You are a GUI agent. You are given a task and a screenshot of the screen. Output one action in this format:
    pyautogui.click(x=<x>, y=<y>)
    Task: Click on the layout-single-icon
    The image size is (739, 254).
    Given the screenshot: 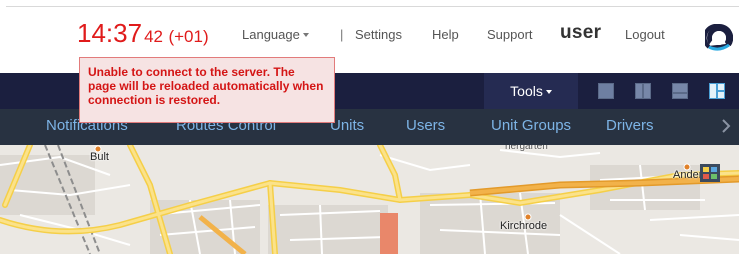 What is the action you would take?
    pyautogui.click(x=606, y=91)
    